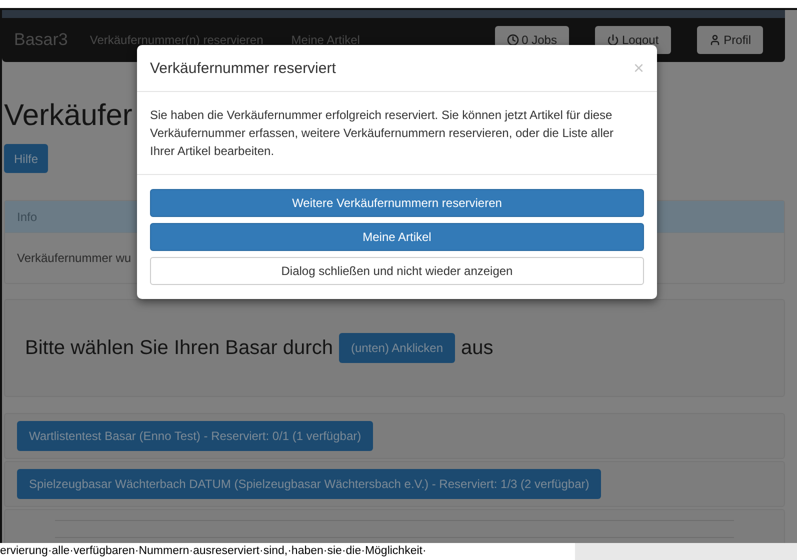 This screenshot has width=797, height=560. Describe the element at coordinates (74, 258) in the screenshot. I see `panel-text: Verkäufernummer wu` at that location.